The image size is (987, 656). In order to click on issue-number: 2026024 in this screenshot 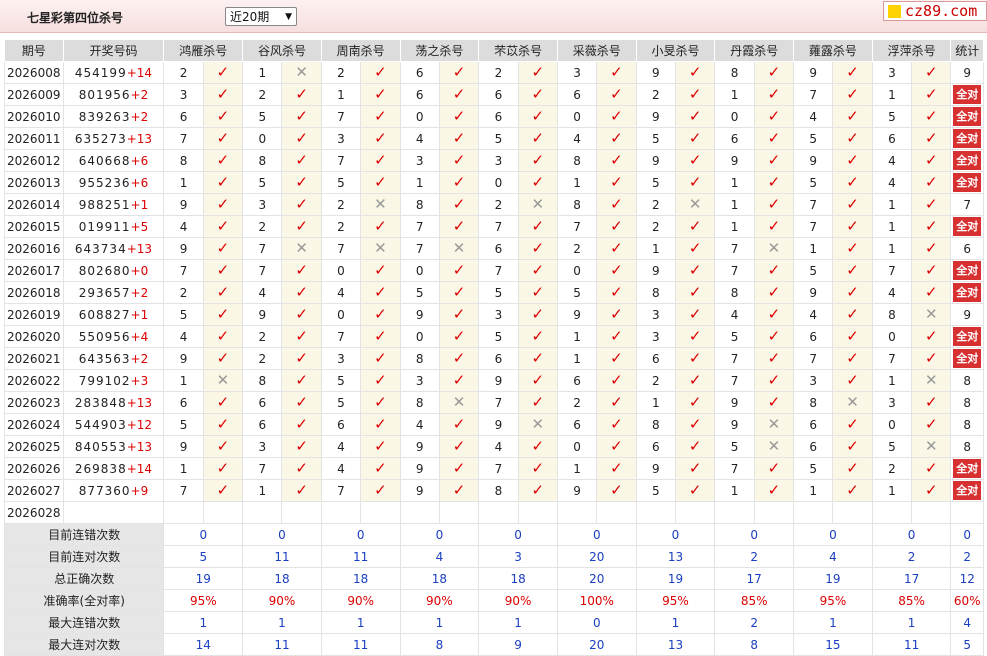, I will do `click(34, 424)`.